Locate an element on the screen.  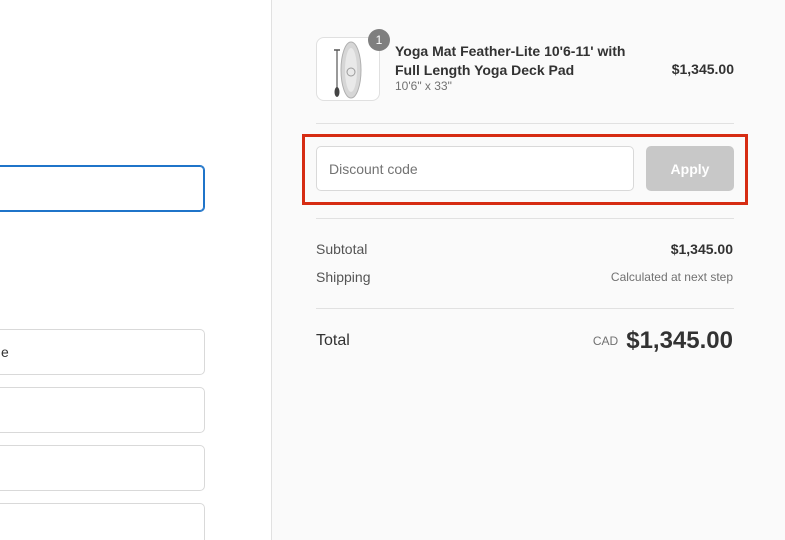
apply-button: Apply is located at coordinates (690, 168).